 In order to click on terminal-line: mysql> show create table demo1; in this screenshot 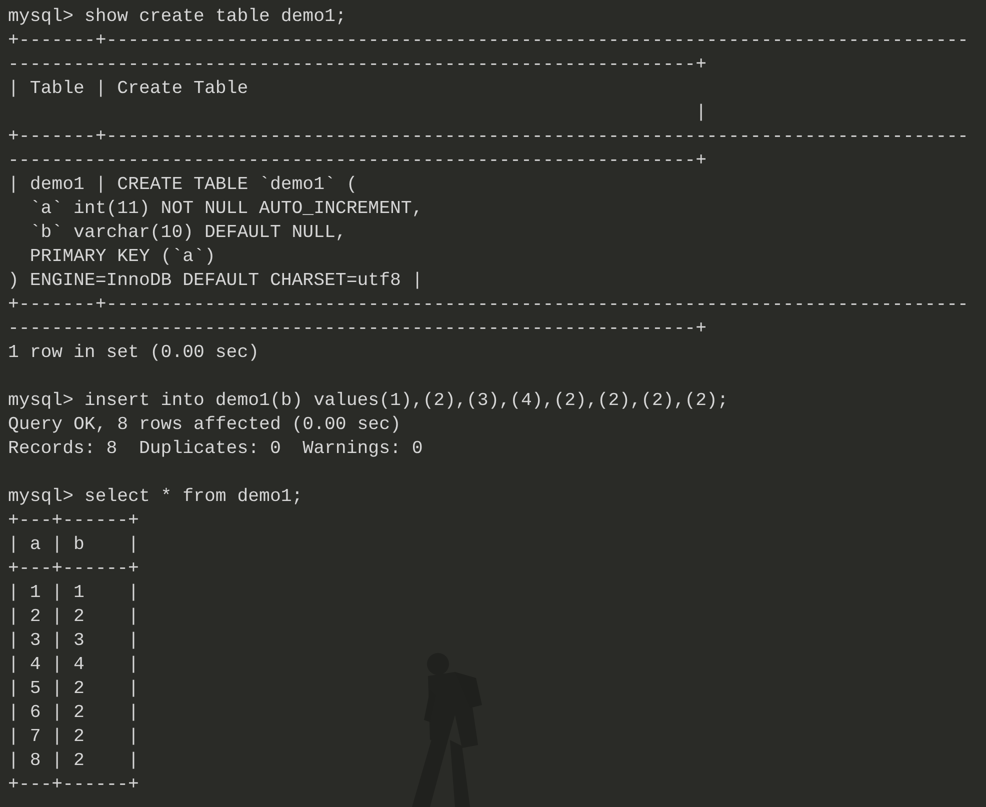, I will do `click(177, 17)`.